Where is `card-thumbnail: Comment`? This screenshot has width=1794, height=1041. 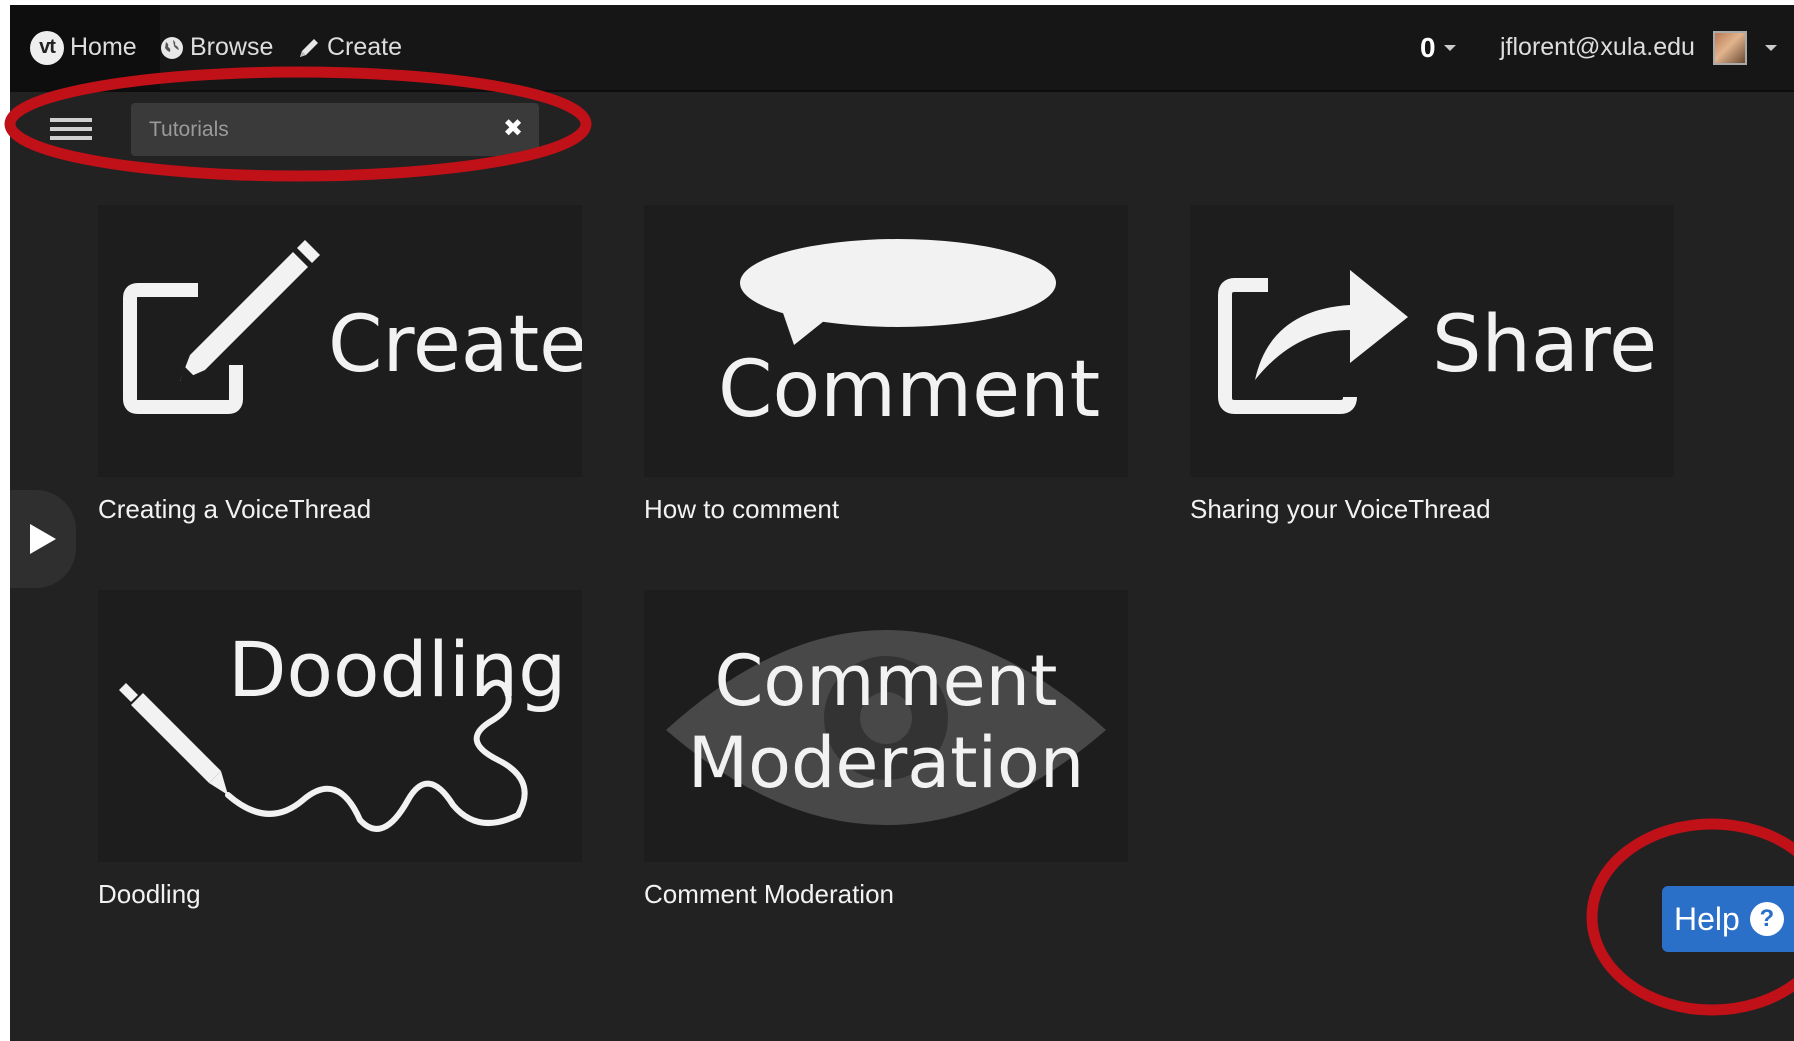 card-thumbnail: Comment is located at coordinates (886, 341).